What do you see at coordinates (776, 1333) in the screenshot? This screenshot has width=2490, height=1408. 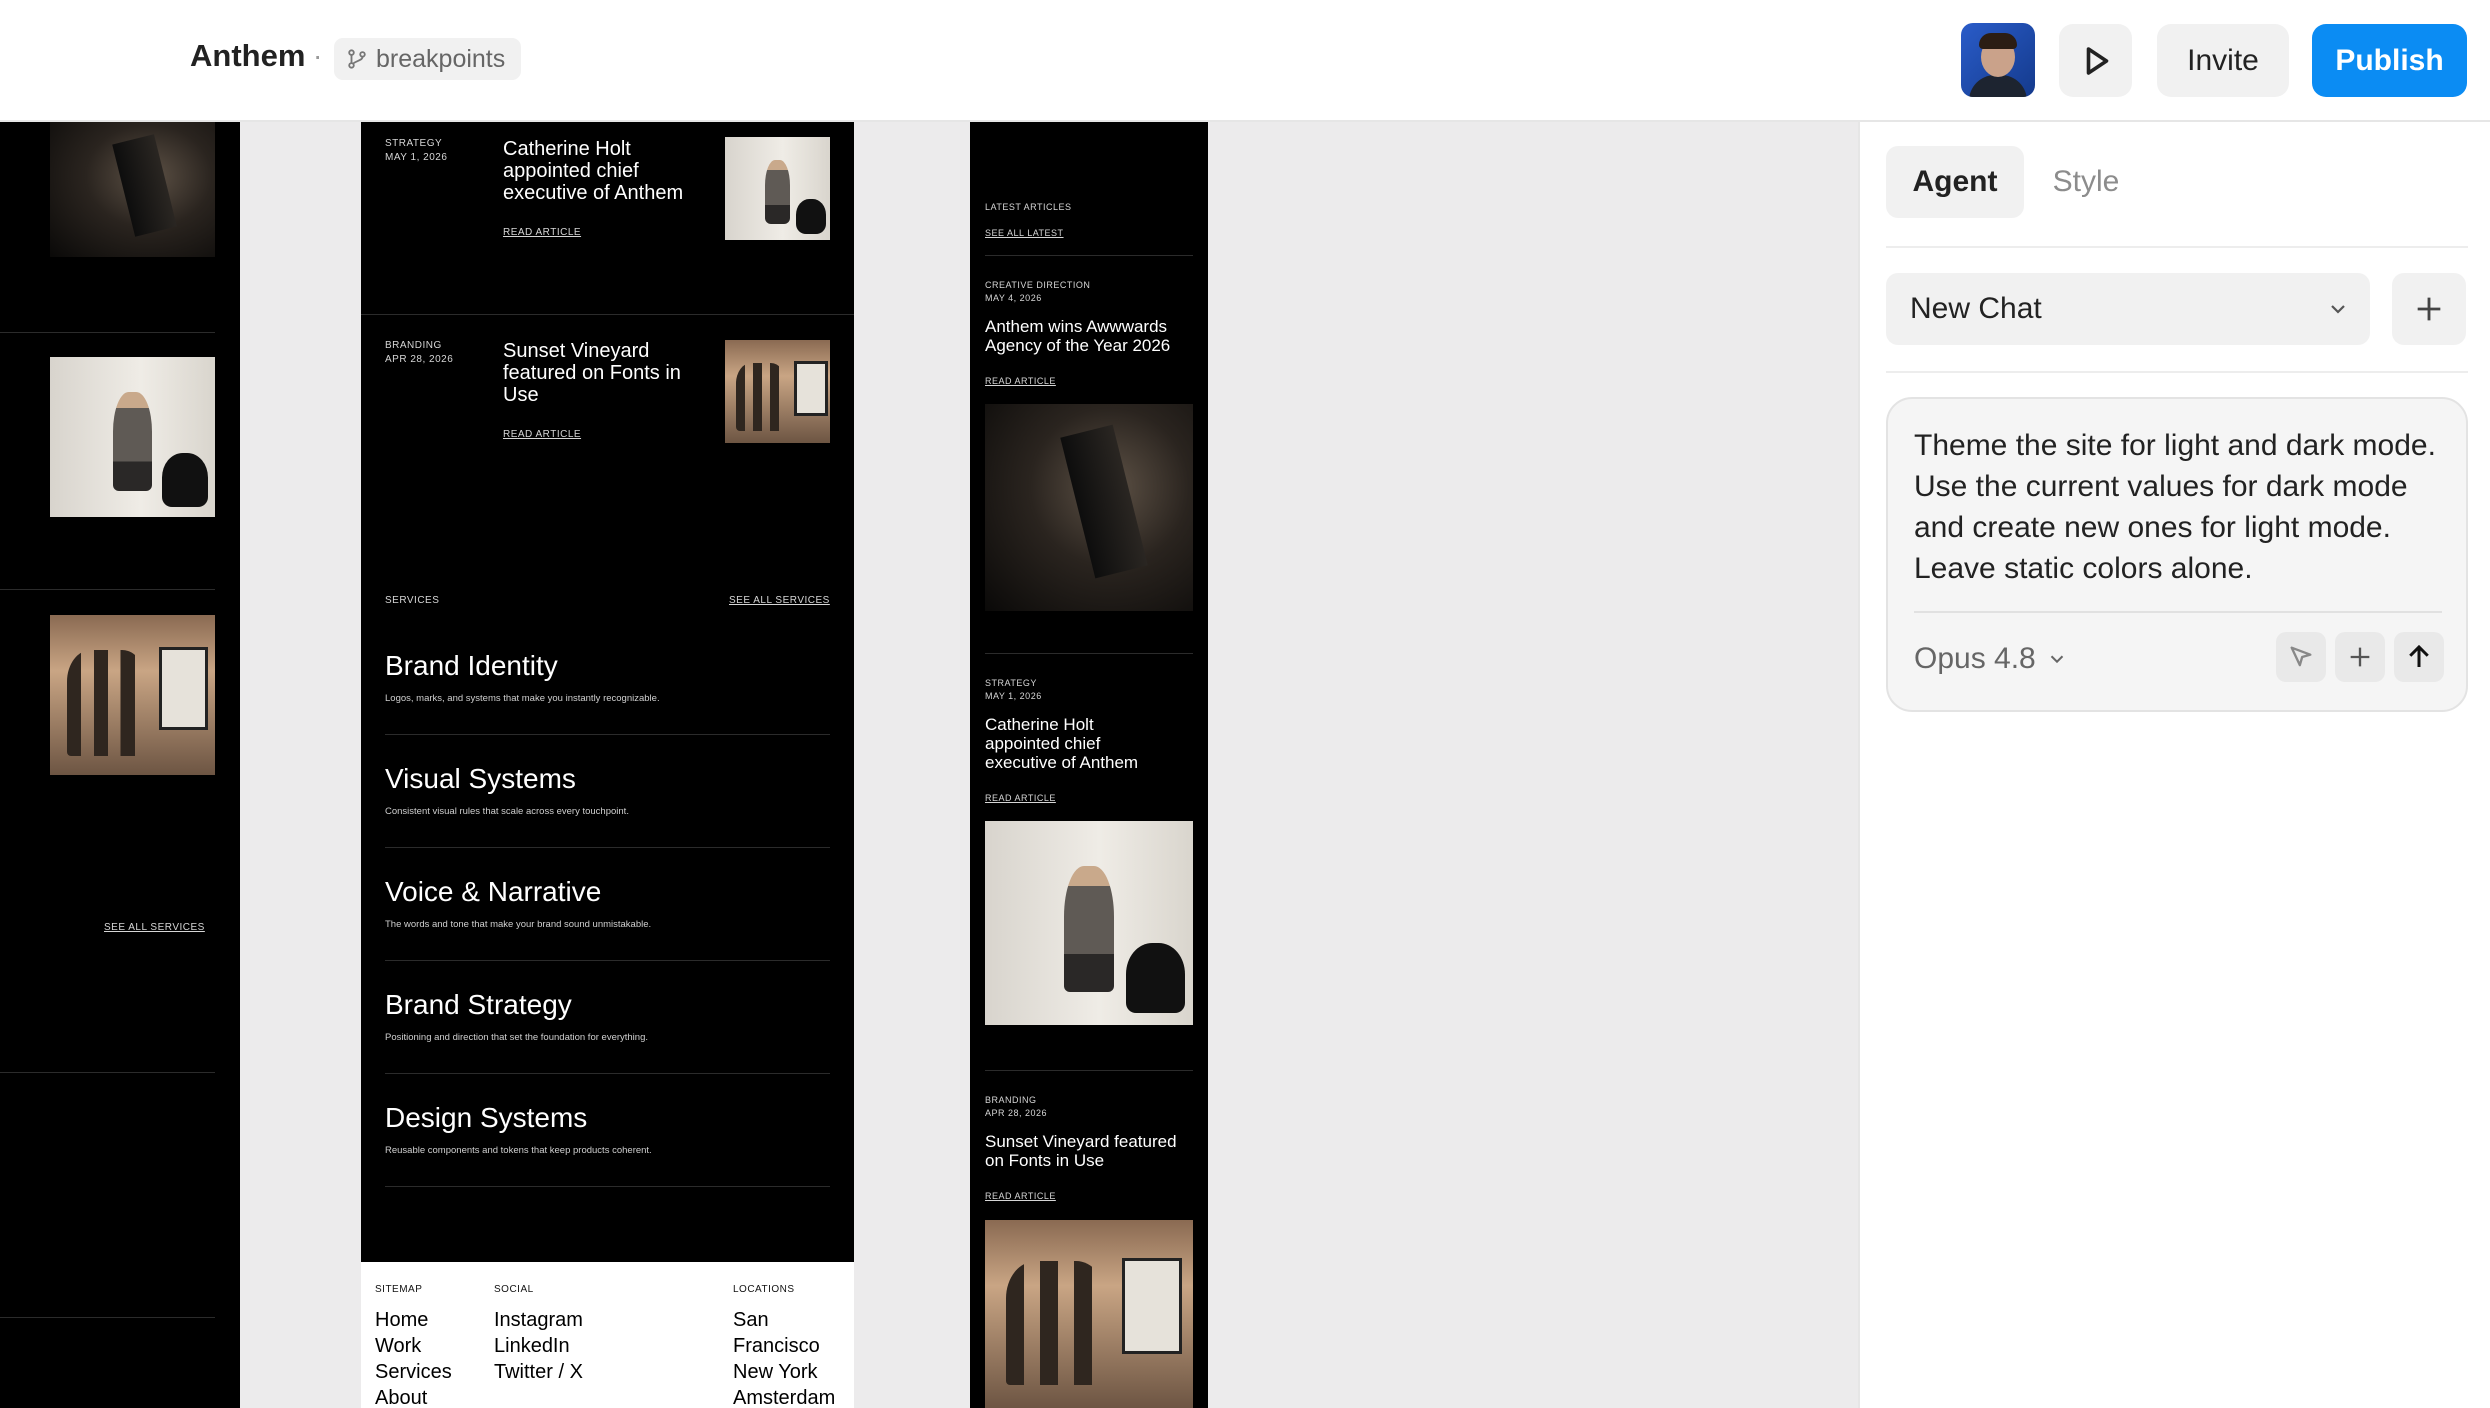 I see `location-item: San Francisco` at bounding box center [776, 1333].